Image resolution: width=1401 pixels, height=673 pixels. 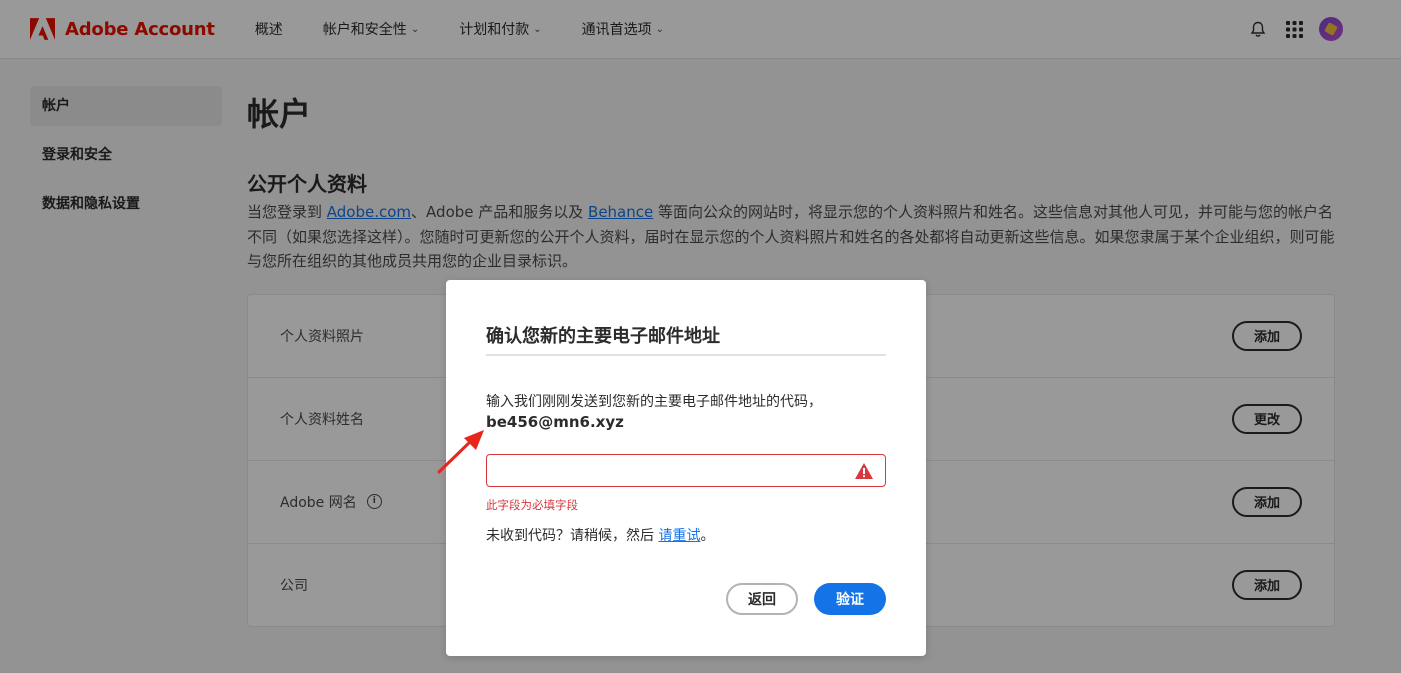 I want to click on dialog-divider, so click(x=686, y=355).